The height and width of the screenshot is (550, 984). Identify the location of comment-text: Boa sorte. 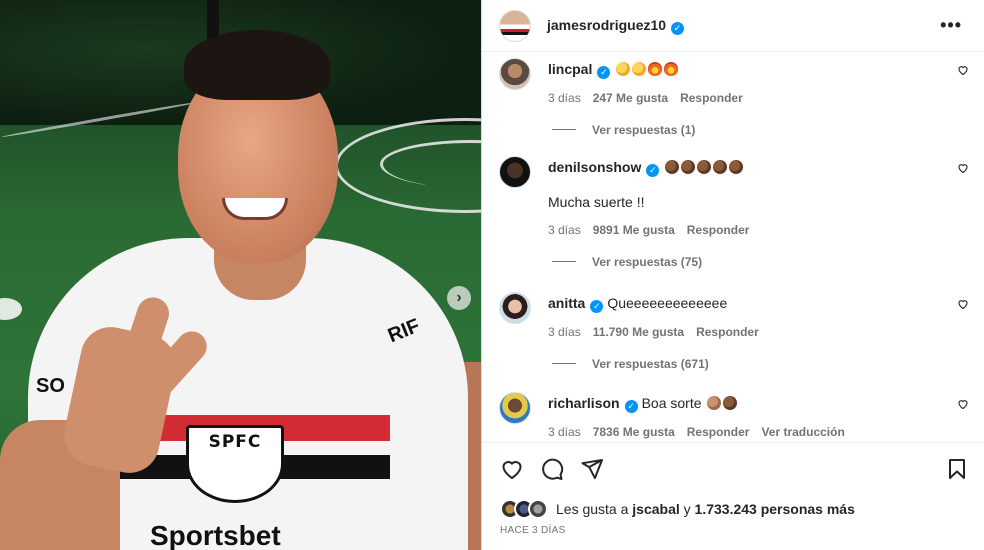
(671, 403).